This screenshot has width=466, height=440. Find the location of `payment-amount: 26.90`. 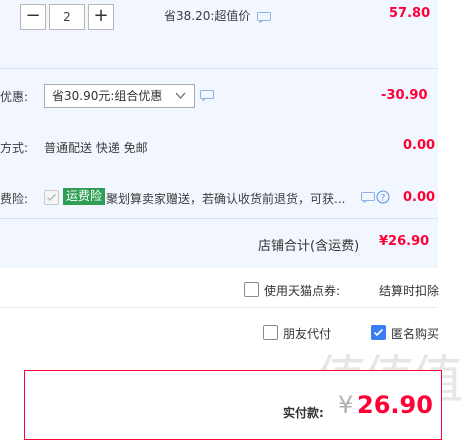

payment-amount: 26.90 is located at coordinates (395, 405).